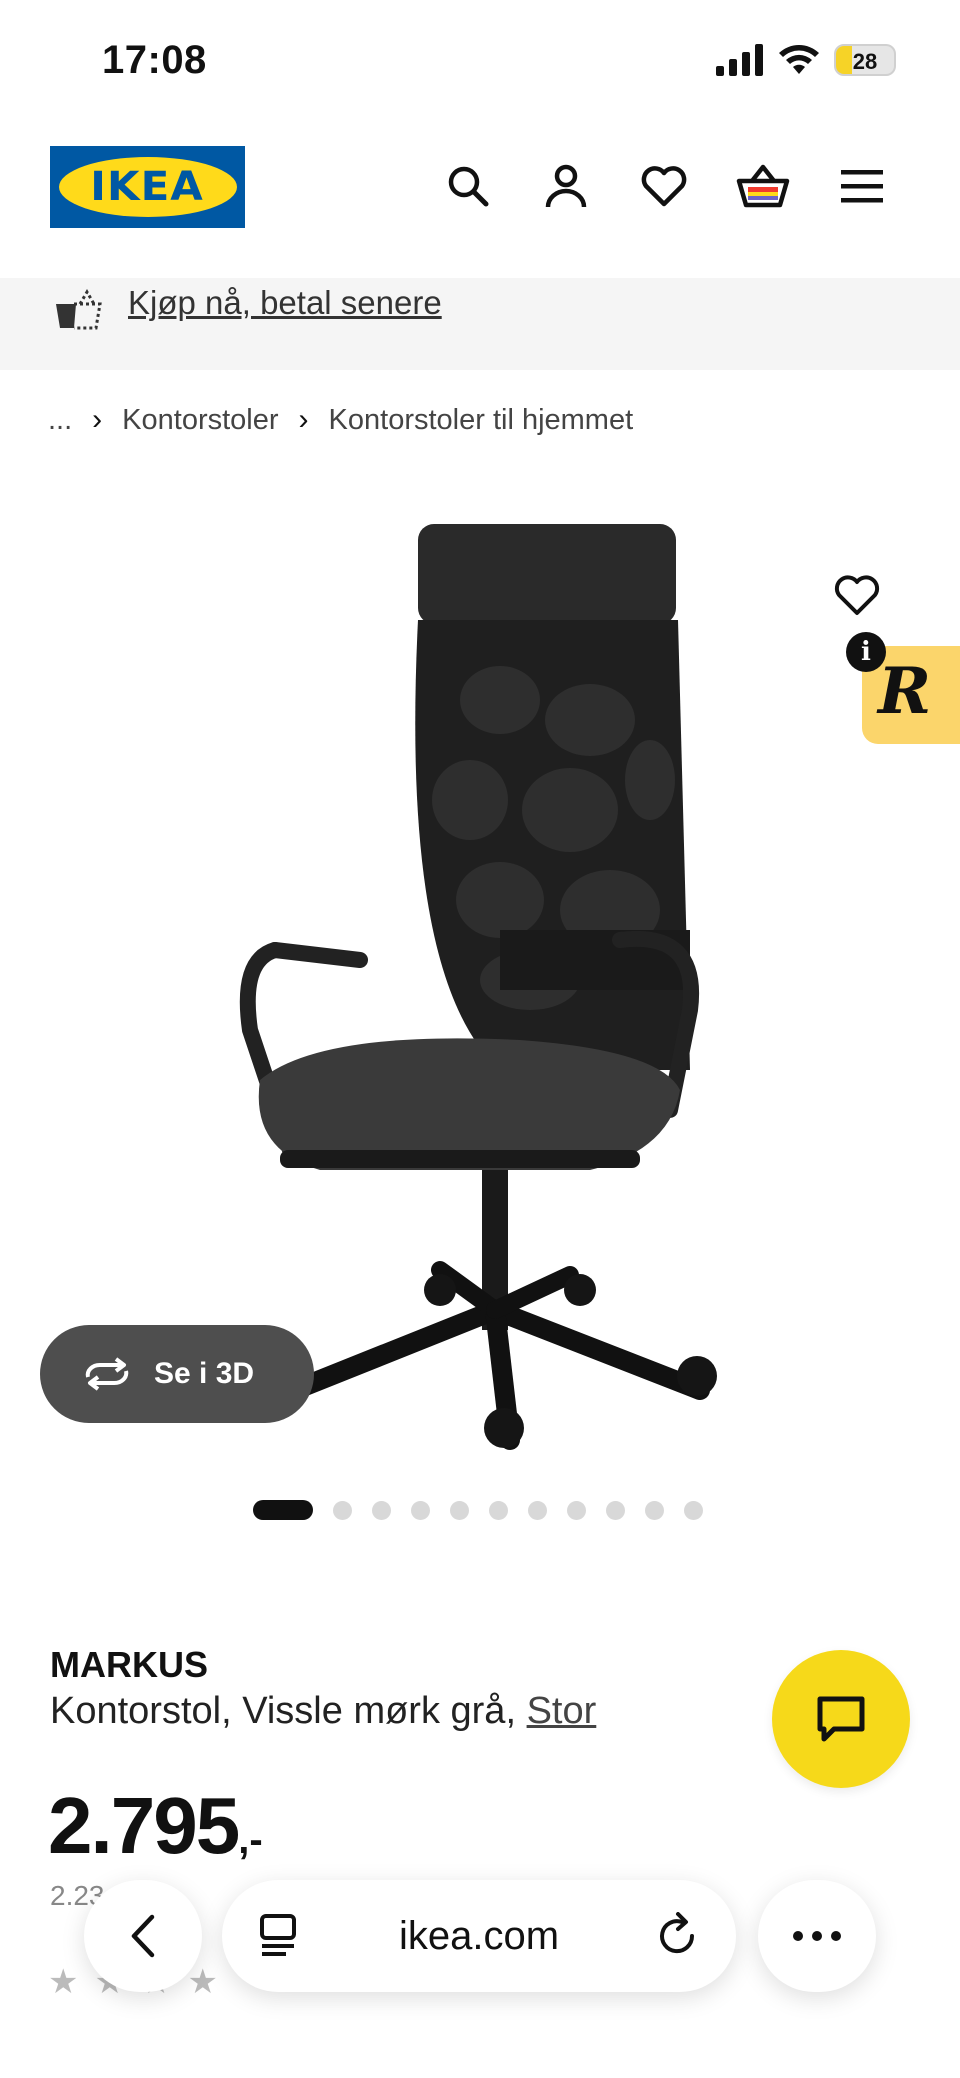  Describe the element at coordinates (285, 303) in the screenshot. I see `banner-link: Kjøp nå, betal senere` at that location.